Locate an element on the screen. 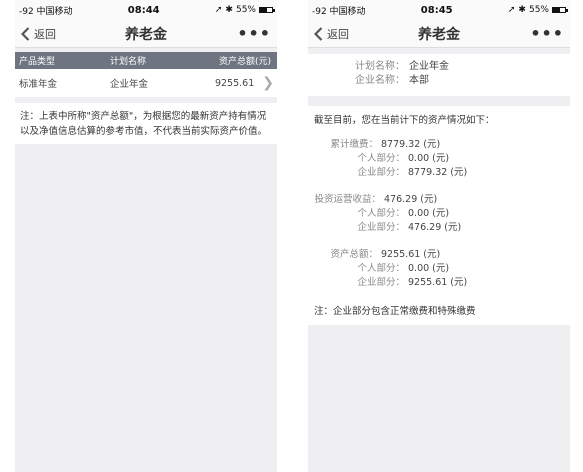 The height and width of the screenshot is (472, 583). status-time: 08:45 is located at coordinates (436, 10).